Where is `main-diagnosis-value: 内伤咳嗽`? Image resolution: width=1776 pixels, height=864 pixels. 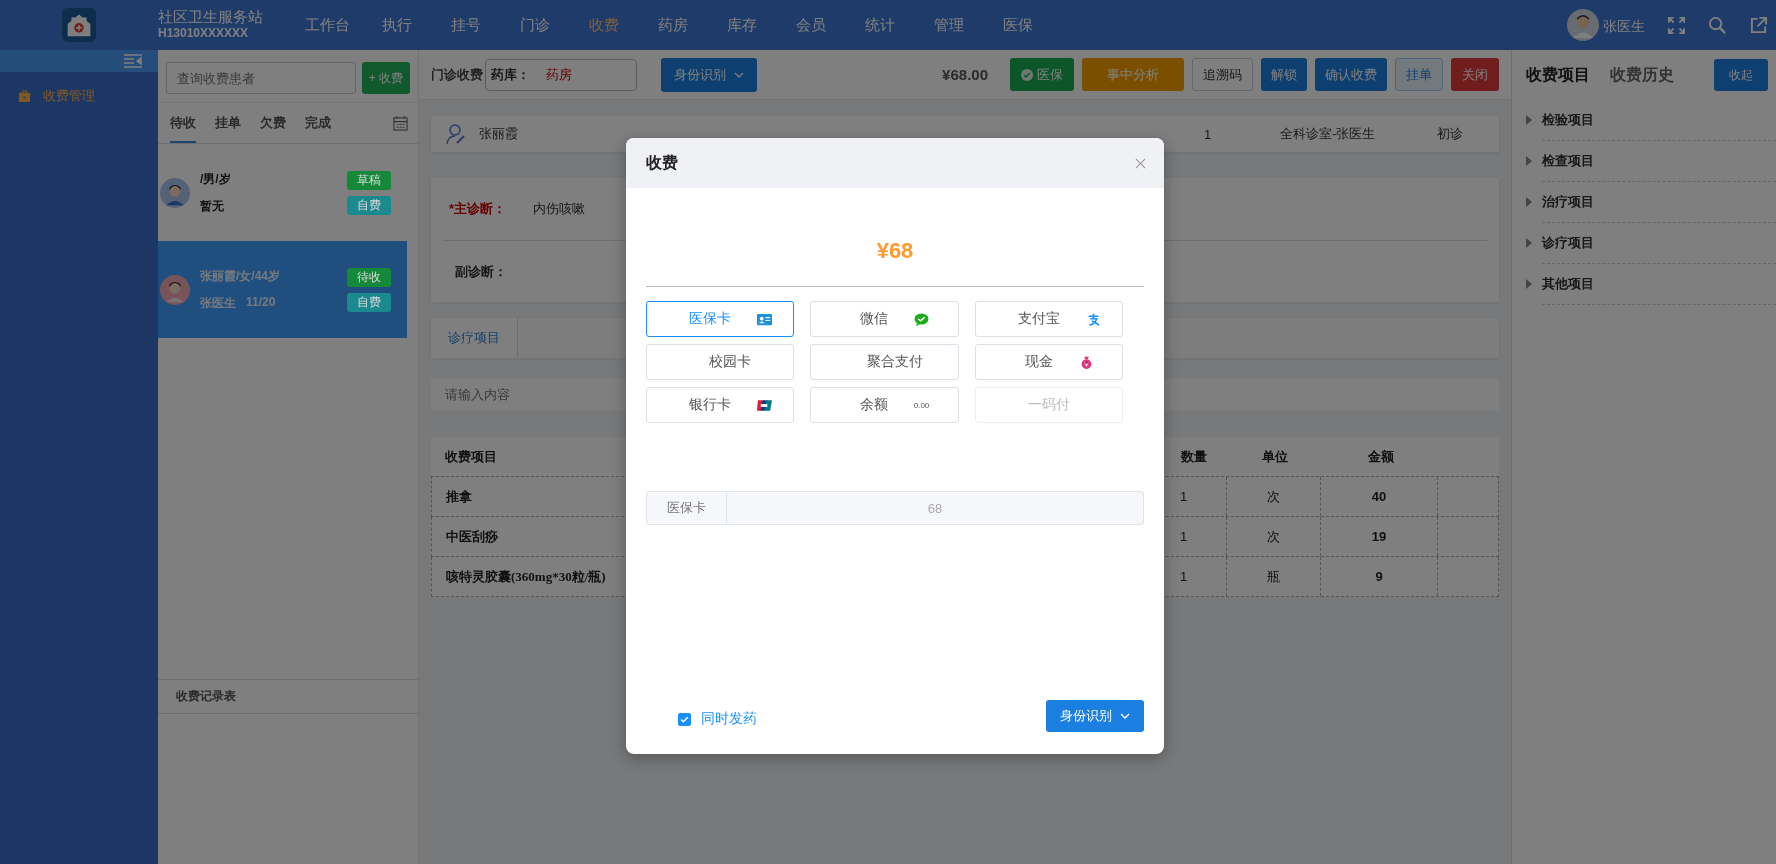 main-diagnosis-value: 内伤咳嗽 is located at coordinates (559, 209).